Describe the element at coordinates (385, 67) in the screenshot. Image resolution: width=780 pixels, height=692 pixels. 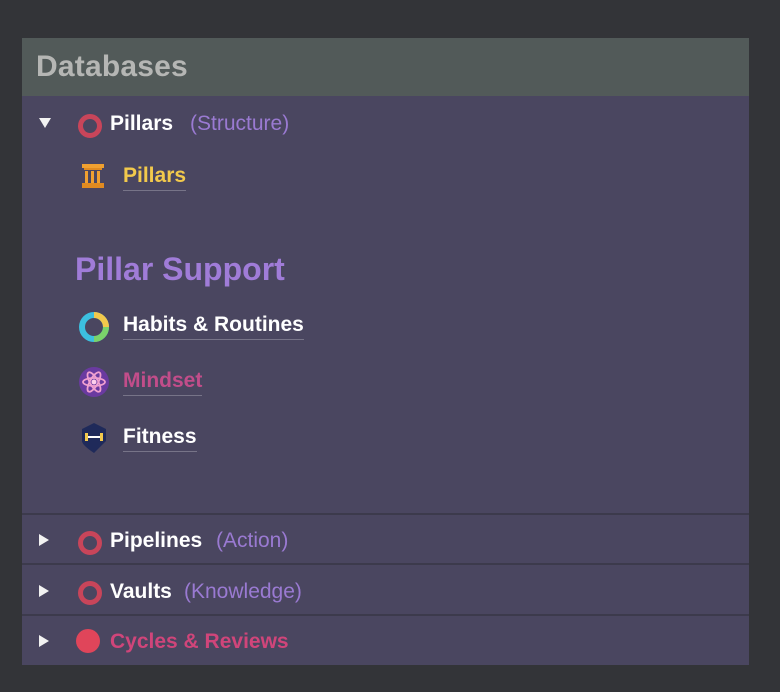
I see `panel-header: Databases` at that location.